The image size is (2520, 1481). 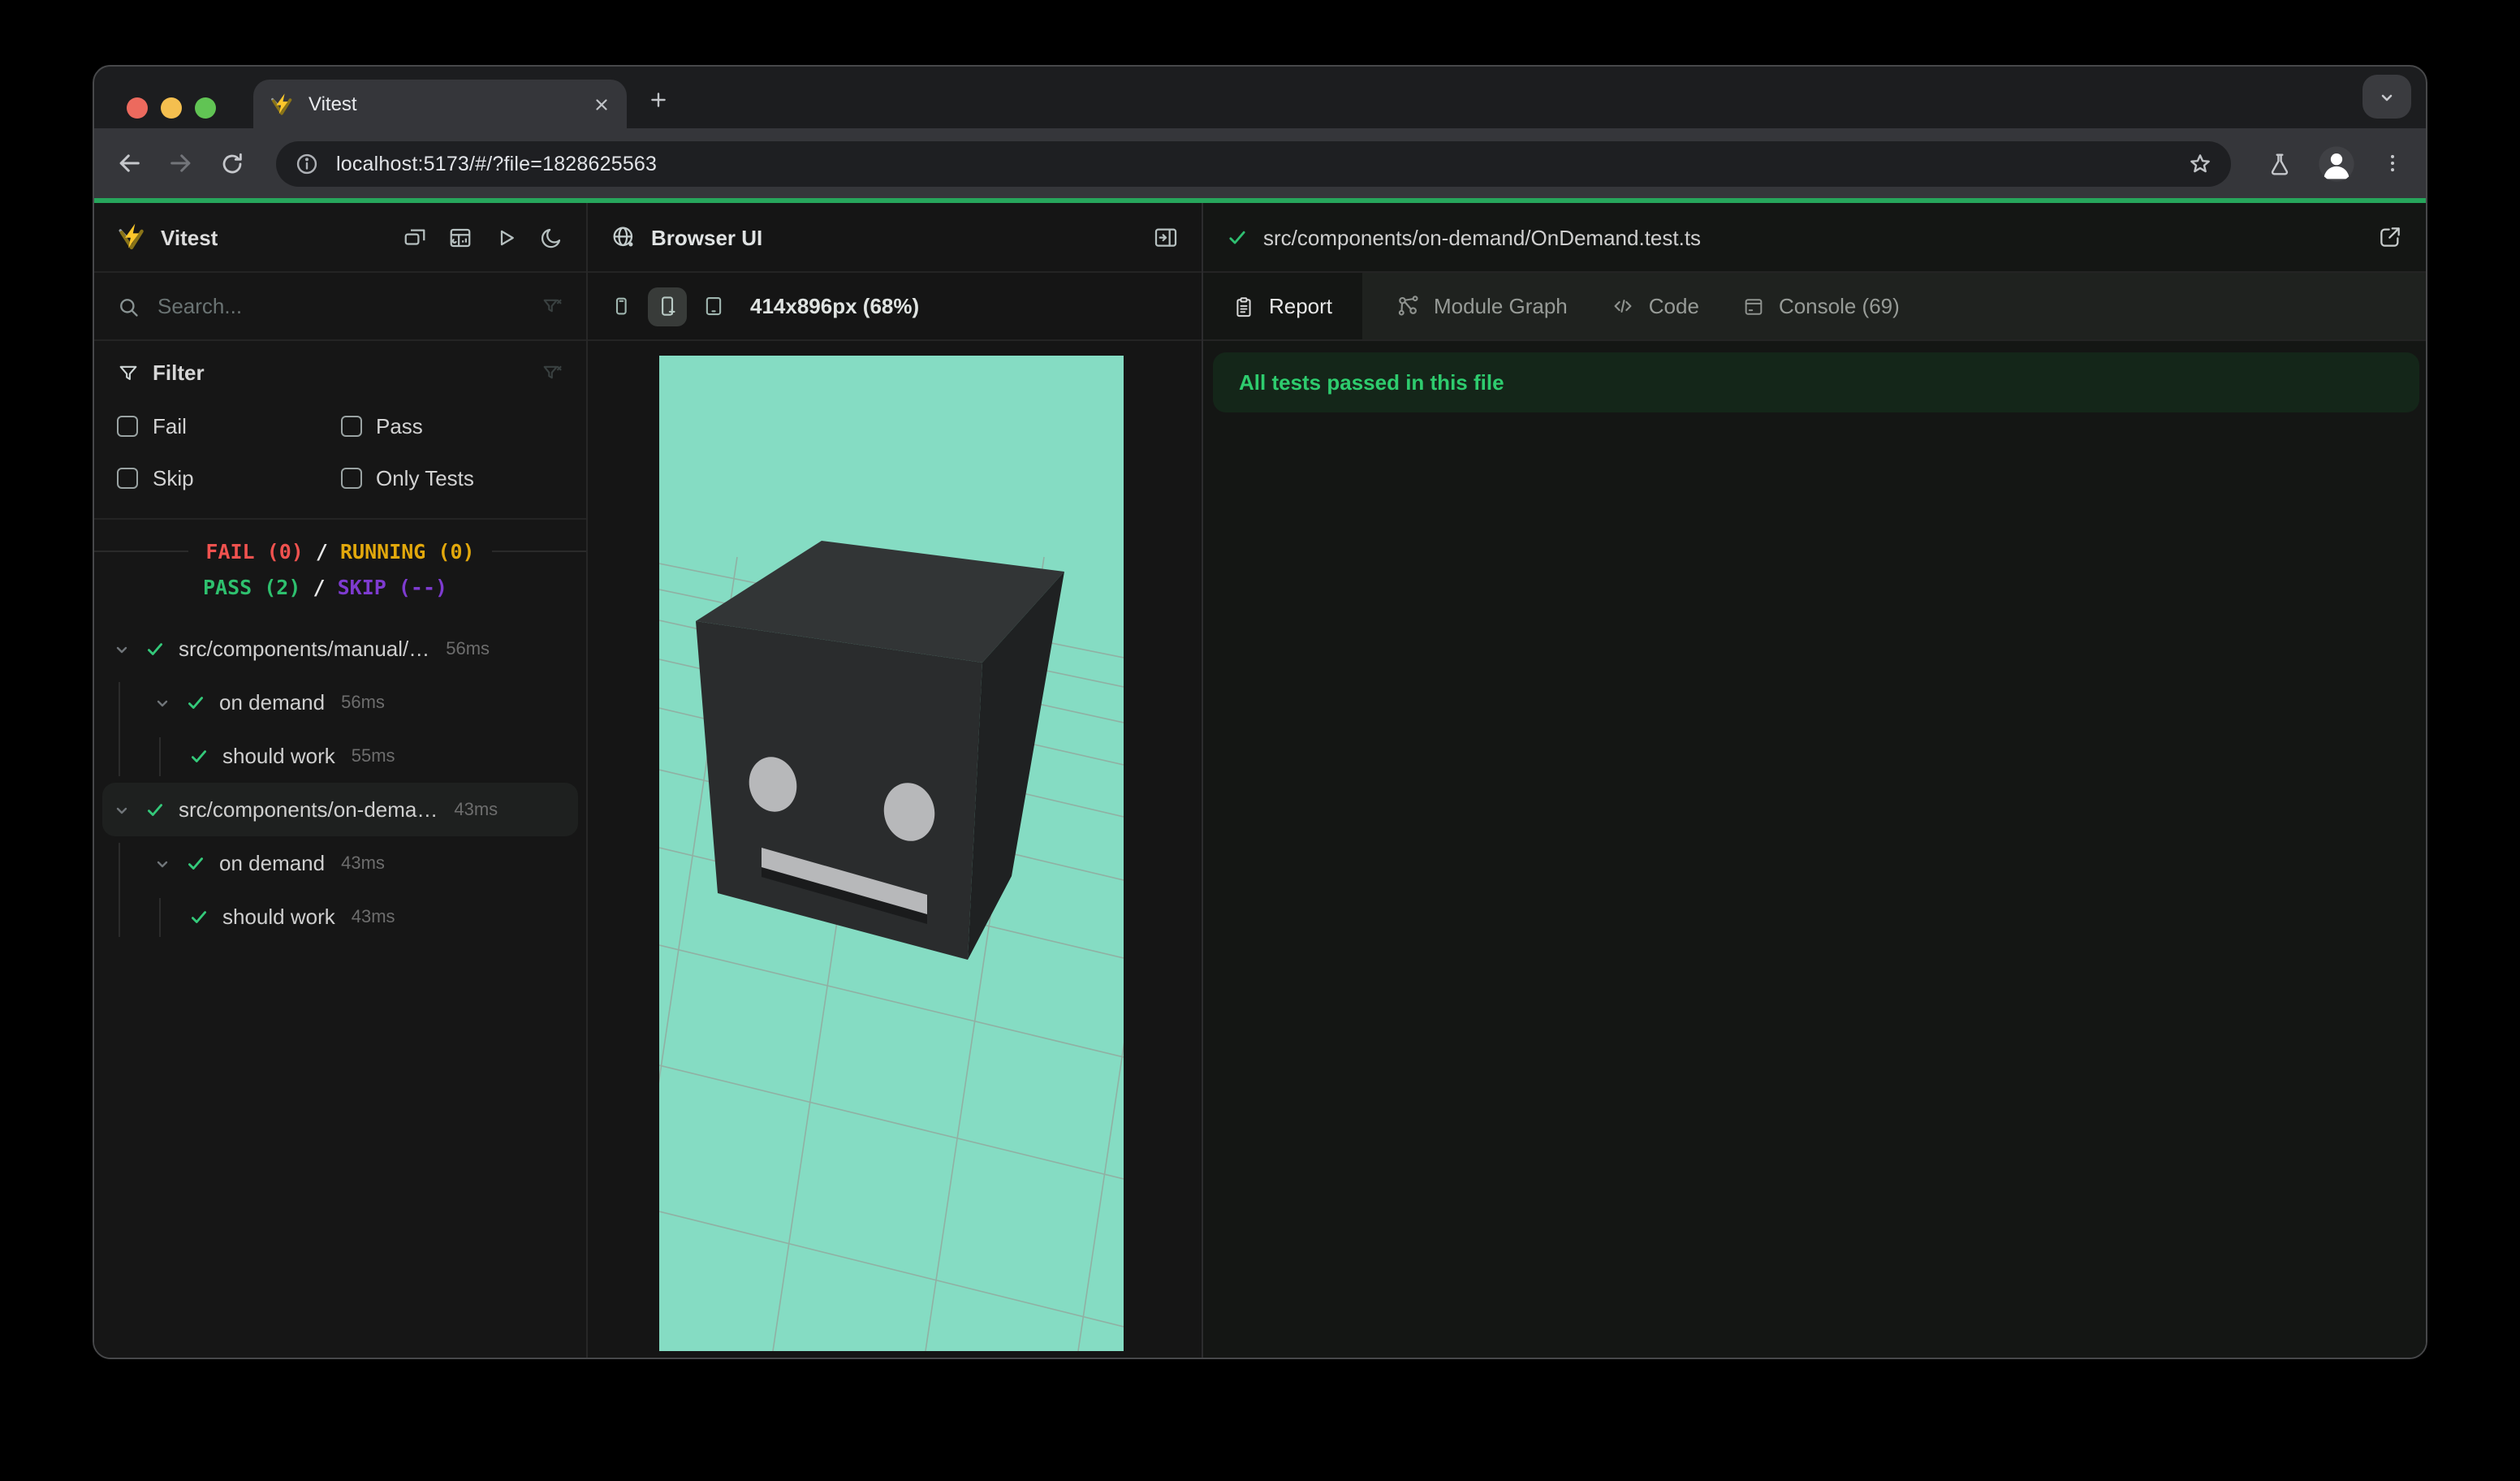 What do you see at coordinates (1253, 163) in the screenshot?
I see `address-bar: localhost:5173/#/?file=1828625563` at bounding box center [1253, 163].